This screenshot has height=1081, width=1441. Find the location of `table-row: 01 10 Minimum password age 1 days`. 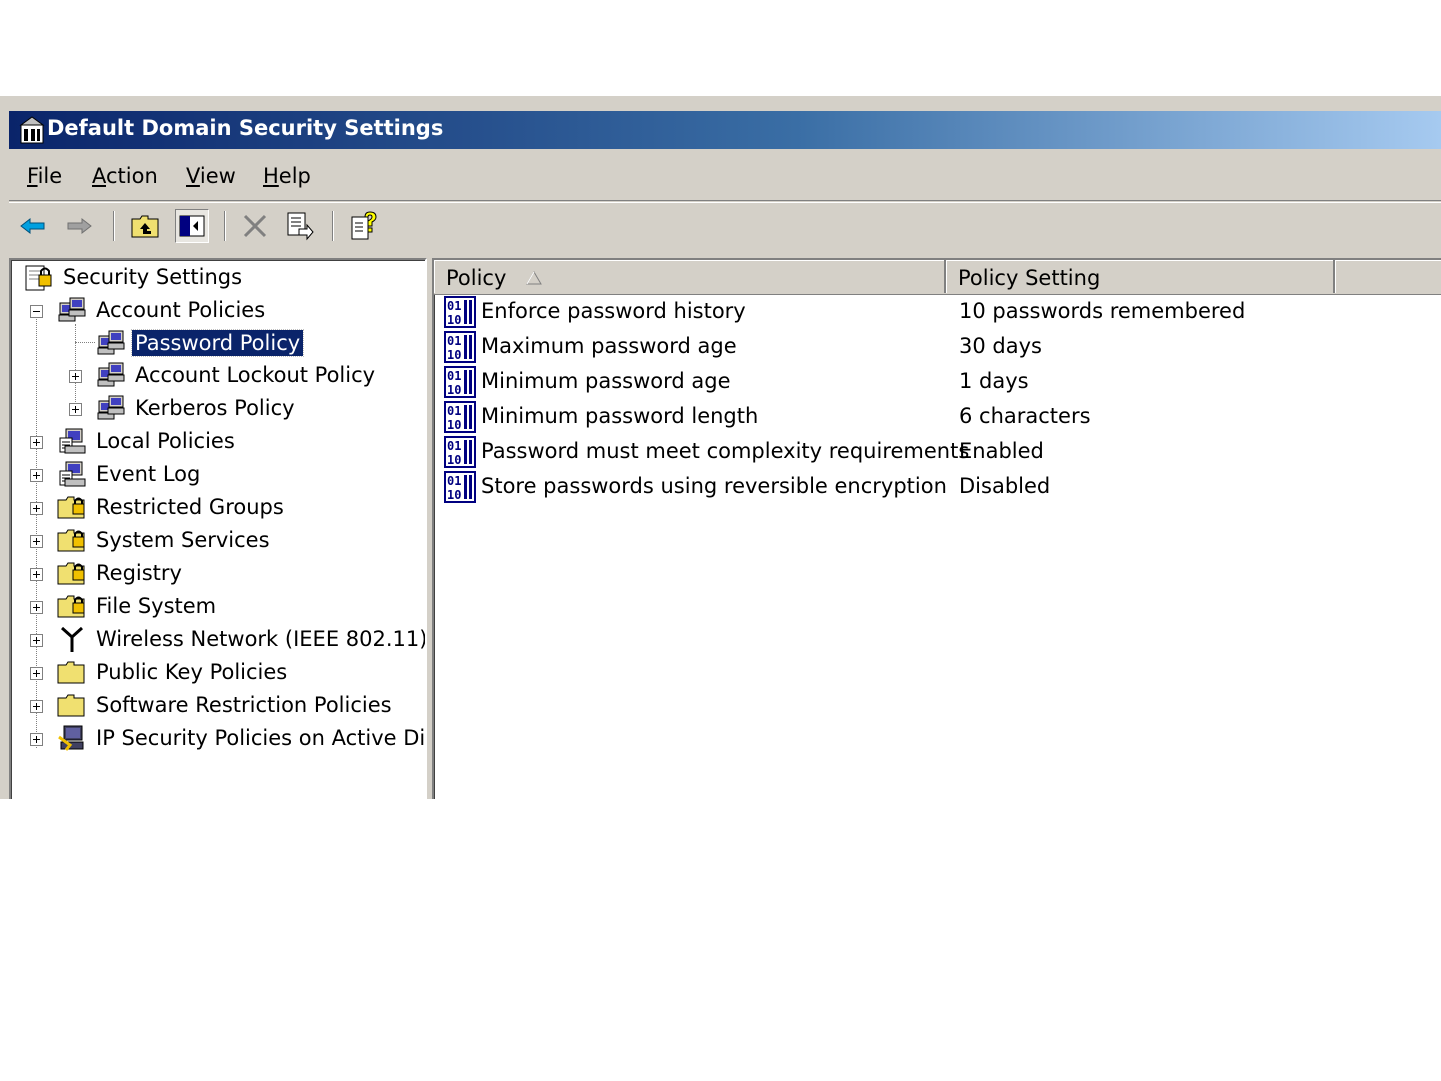

table-row: 01 10 Minimum password age 1 days is located at coordinates (941, 382).